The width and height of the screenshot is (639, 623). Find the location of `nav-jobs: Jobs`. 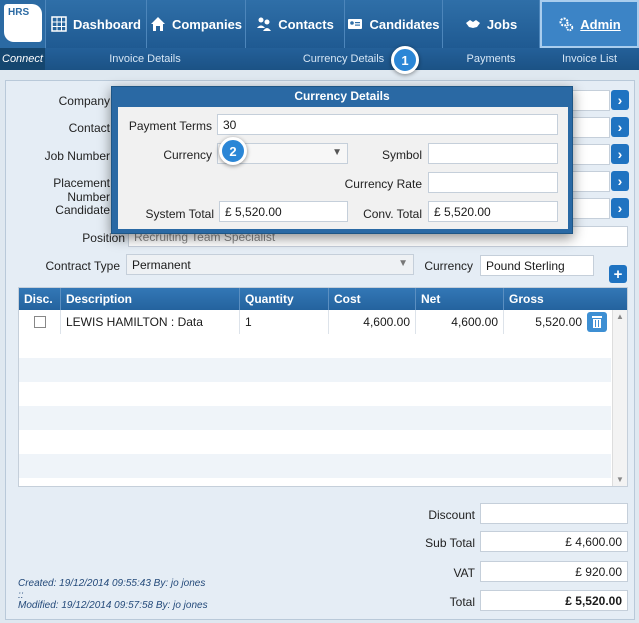

nav-jobs: Jobs is located at coordinates (490, 24).